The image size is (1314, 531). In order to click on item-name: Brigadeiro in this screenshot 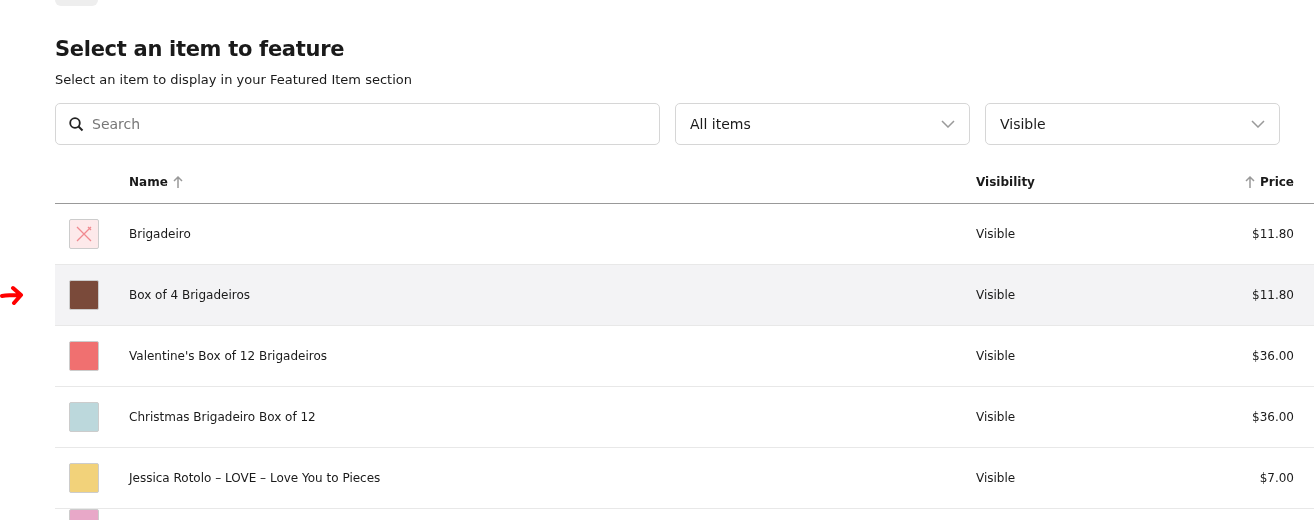, I will do `click(160, 234)`.